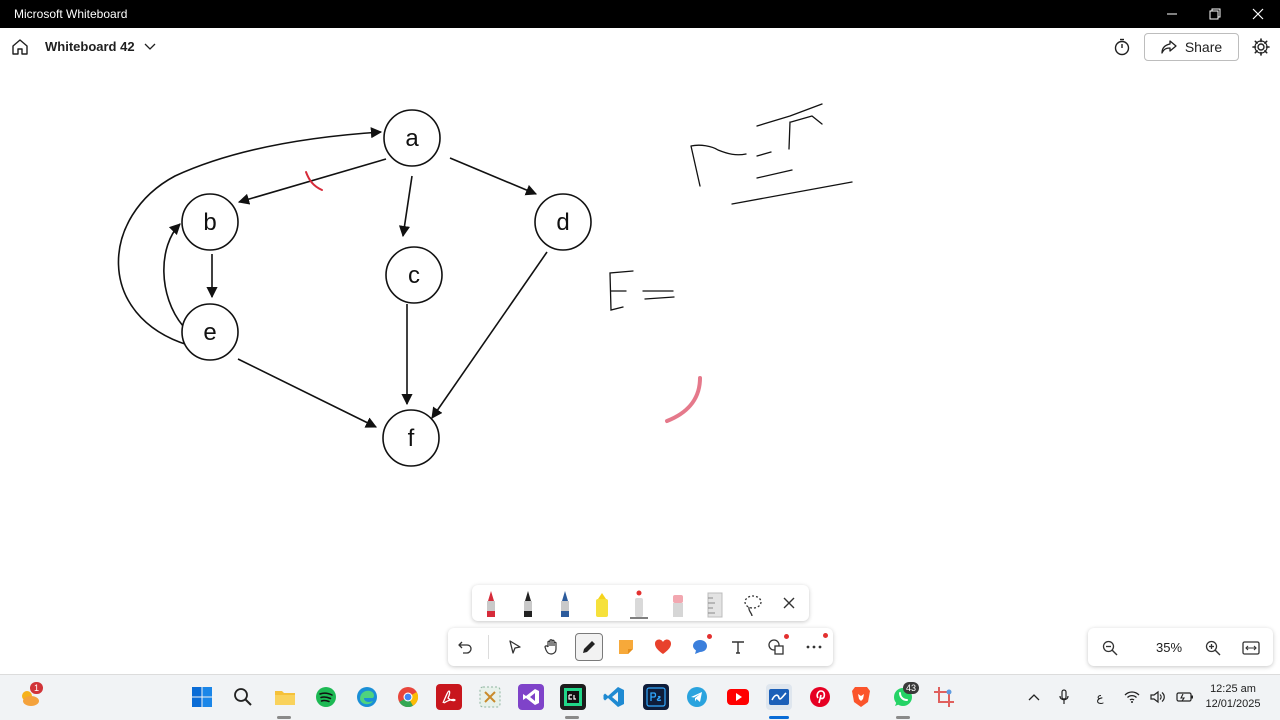 This screenshot has width=1280, height=720. Describe the element at coordinates (243, 697) in the screenshot. I see `search-button` at that location.